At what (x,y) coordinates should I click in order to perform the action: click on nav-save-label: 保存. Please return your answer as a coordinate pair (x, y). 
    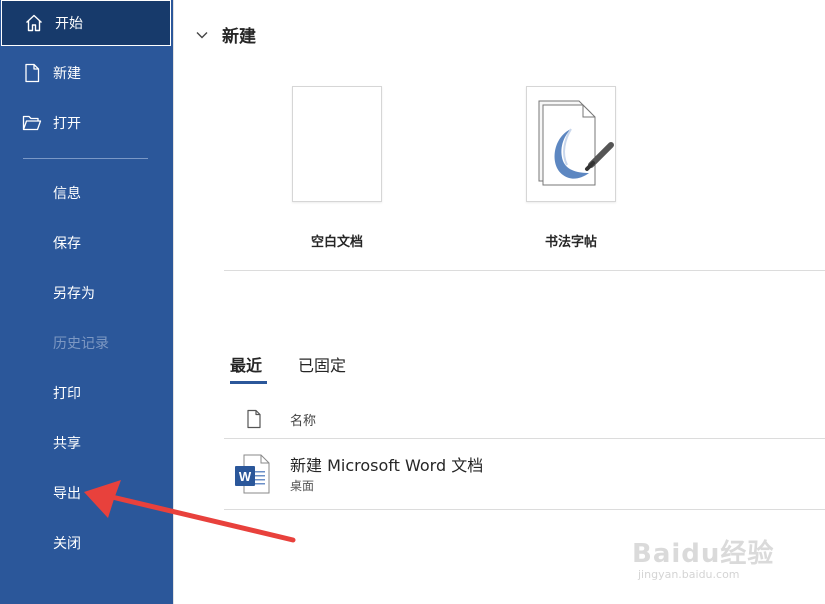
    Looking at the image, I should click on (67, 244).